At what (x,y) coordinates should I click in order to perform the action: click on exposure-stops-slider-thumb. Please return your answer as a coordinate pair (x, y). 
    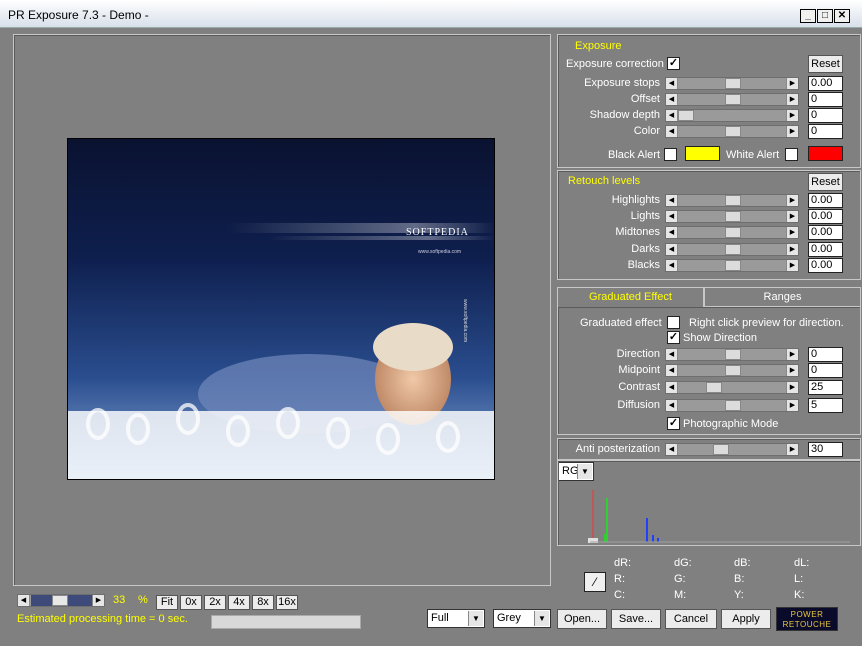
    Looking at the image, I should click on (733, 83).